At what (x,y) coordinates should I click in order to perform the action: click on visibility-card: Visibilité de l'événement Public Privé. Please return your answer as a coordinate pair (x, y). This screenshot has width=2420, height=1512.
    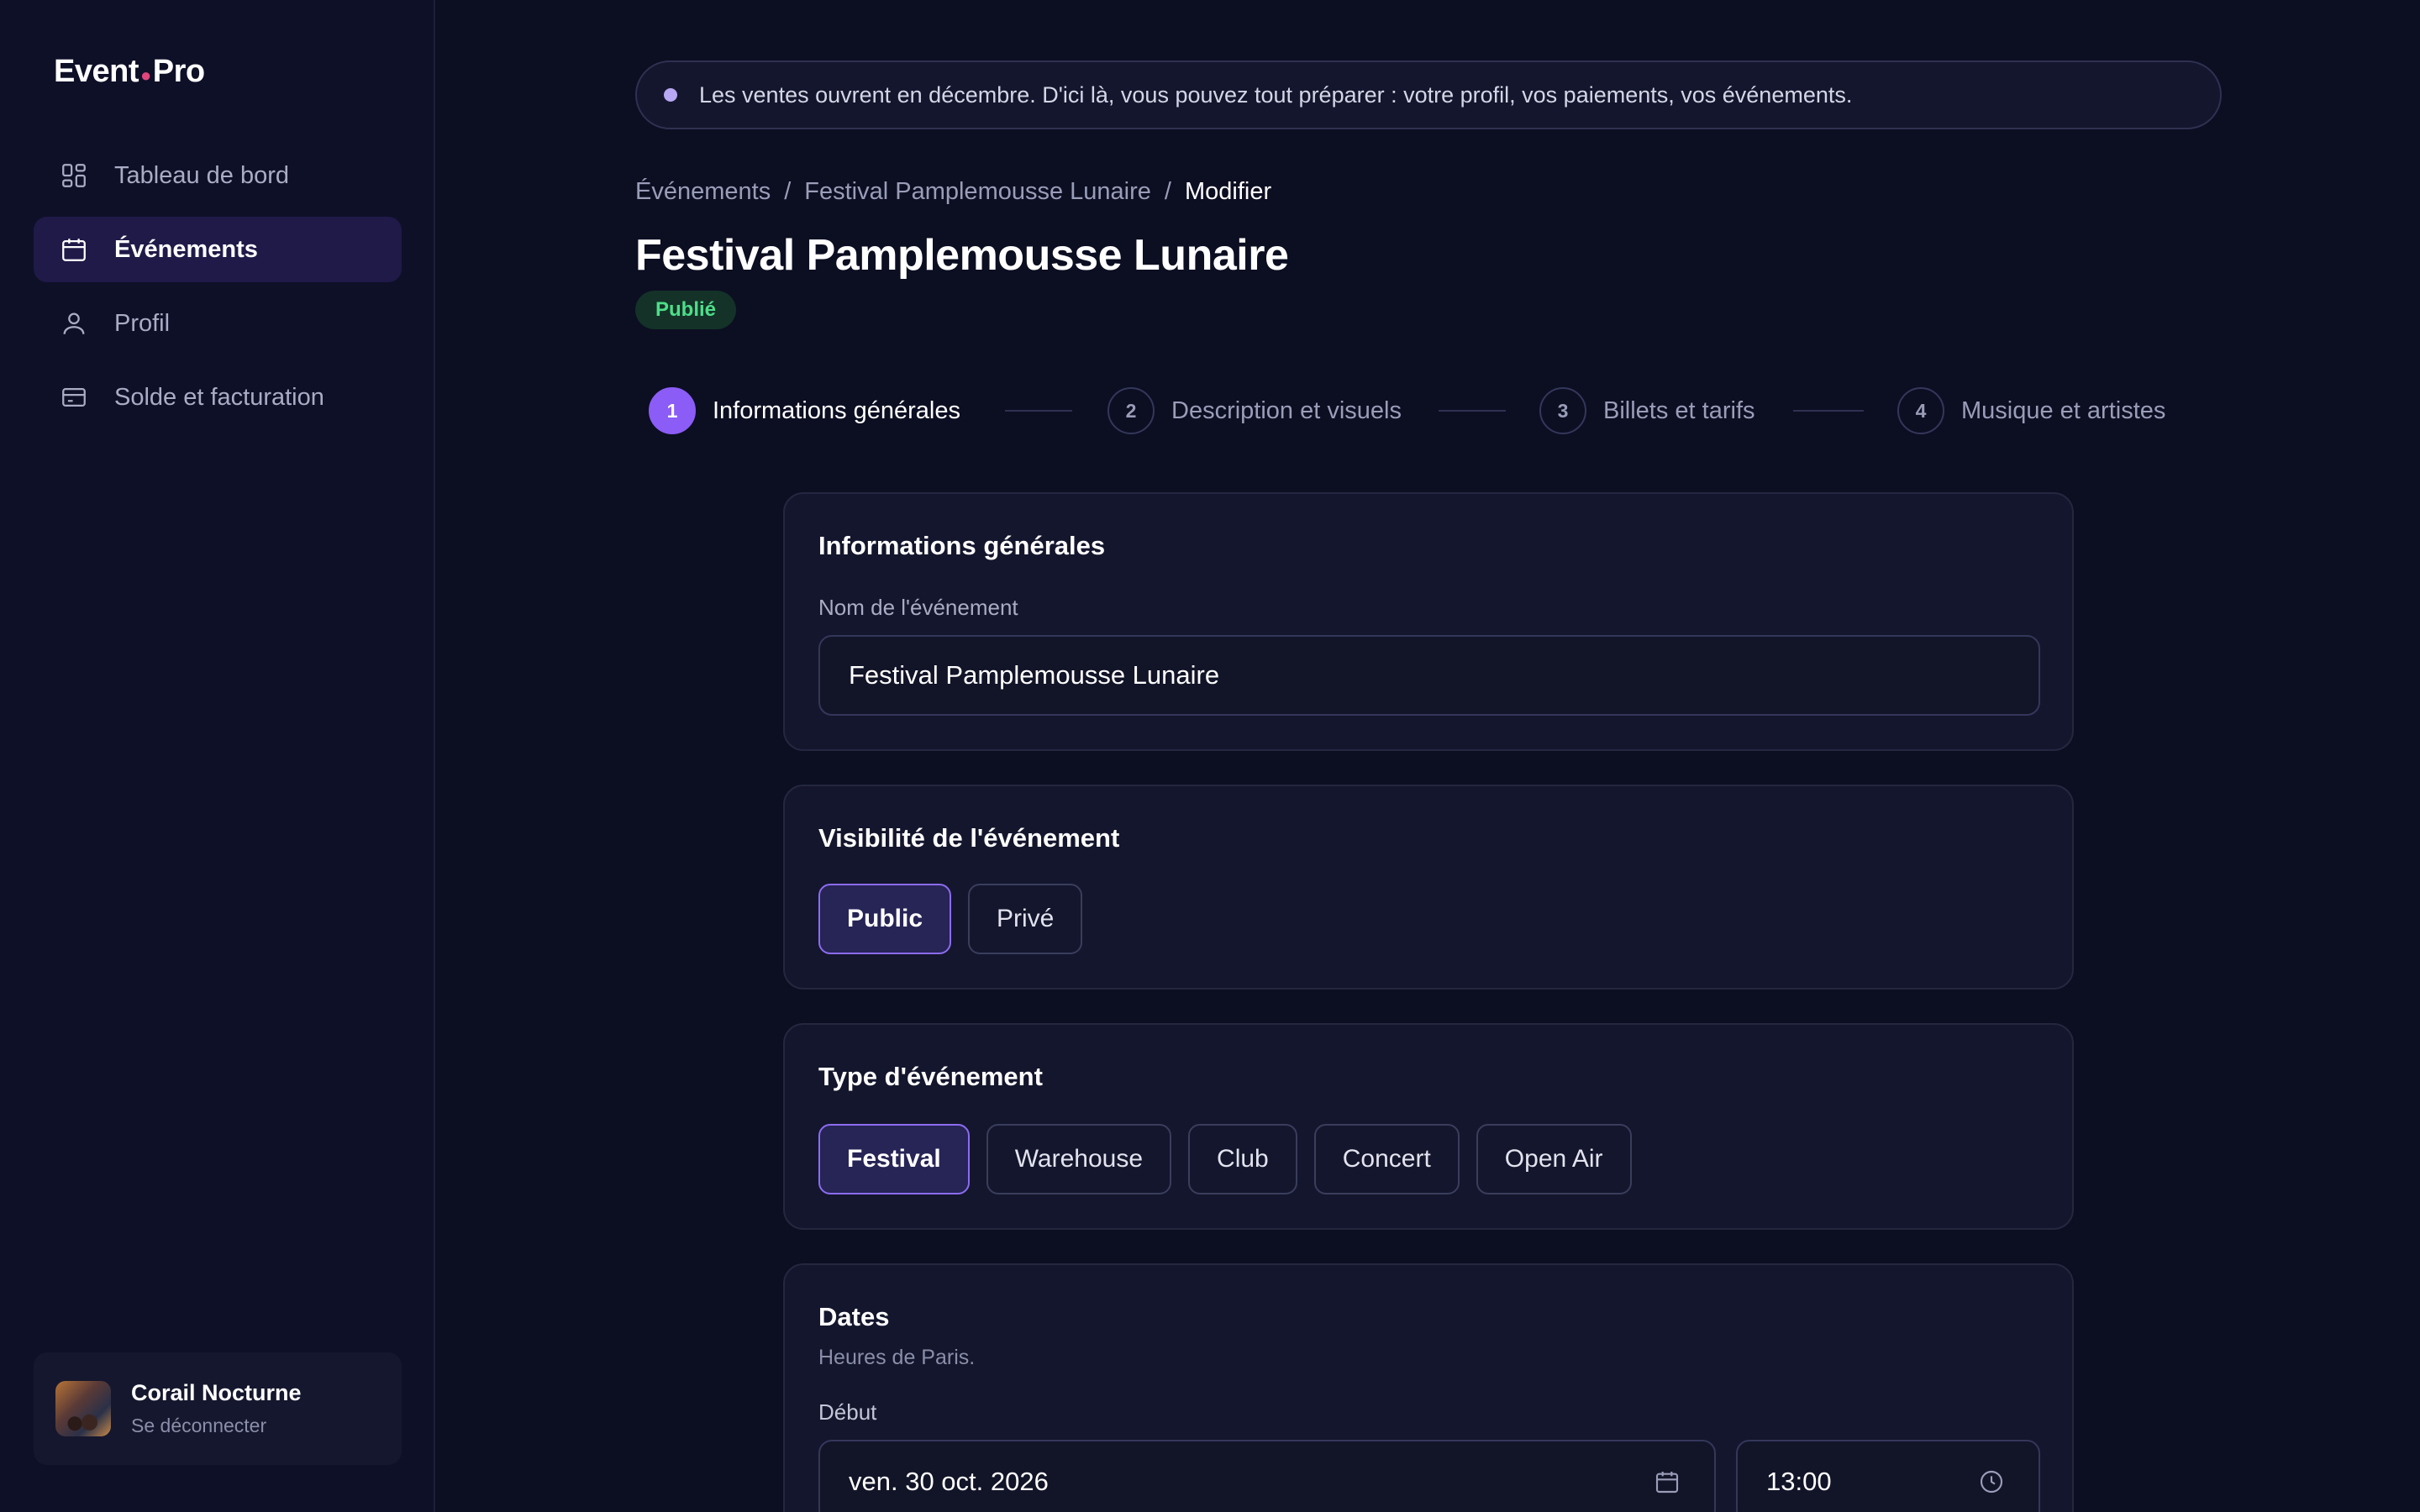
    Looking at the image, I should click on (1428, 887).